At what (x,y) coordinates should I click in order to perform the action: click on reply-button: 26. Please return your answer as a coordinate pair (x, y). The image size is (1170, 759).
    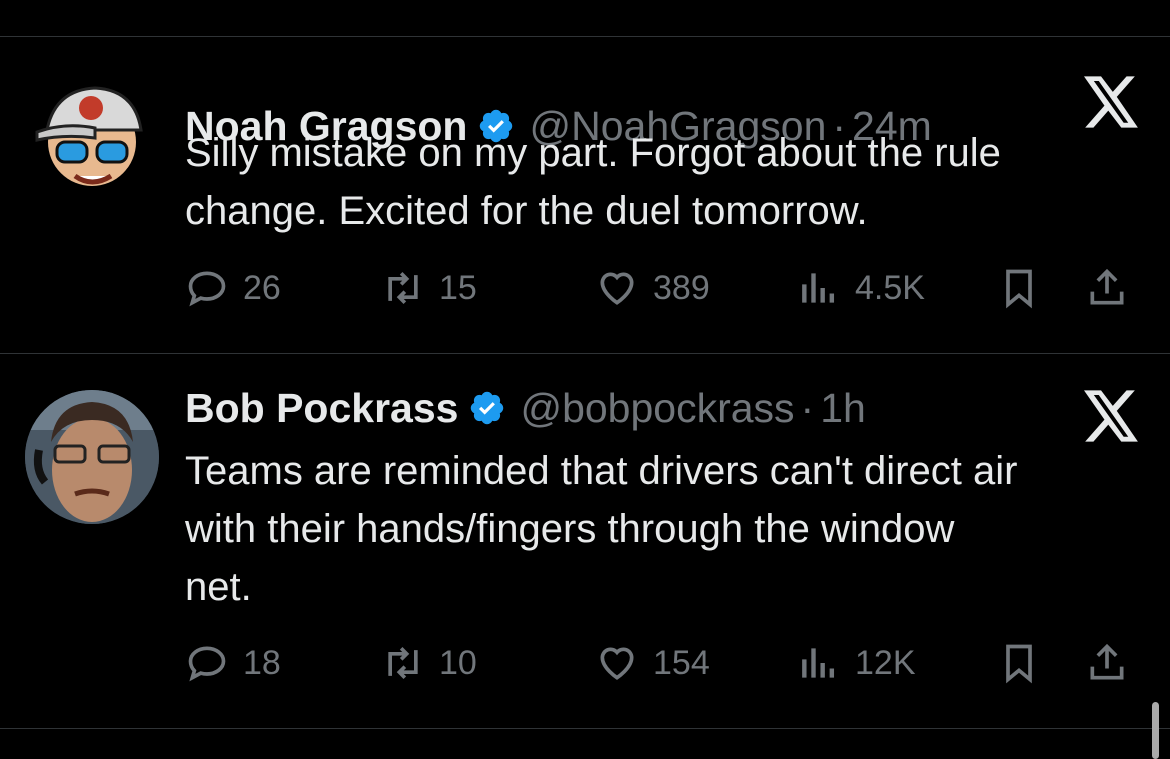
    Looking at the image, I should click on (233, 288).